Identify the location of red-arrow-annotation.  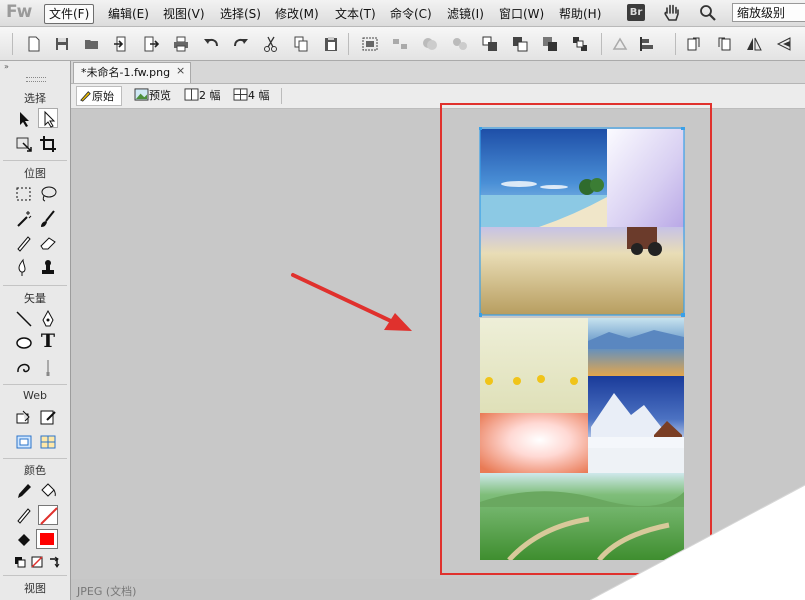
(351, 302).